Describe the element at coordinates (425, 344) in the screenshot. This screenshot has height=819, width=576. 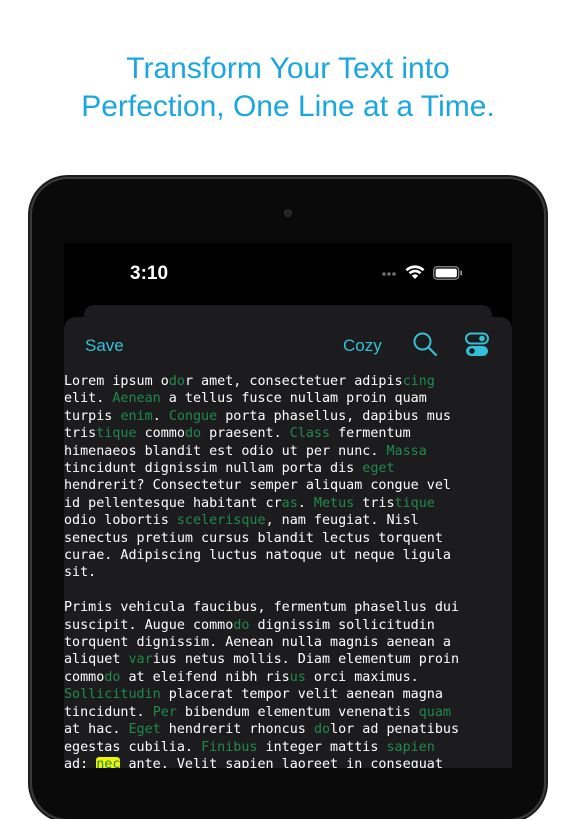
I see `search-icon` at that location.